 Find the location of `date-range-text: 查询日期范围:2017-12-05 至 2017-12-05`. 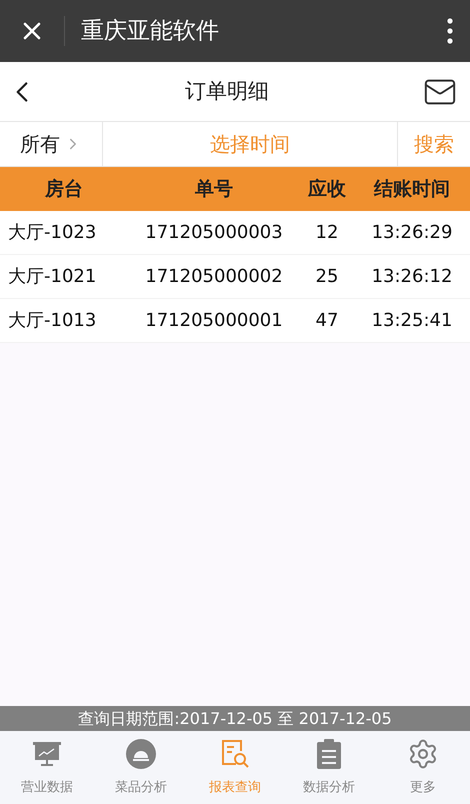

date-range-text: 查询日期范围:2017-12-05 至 2017-12-05 is located at coordinates (235, 719).